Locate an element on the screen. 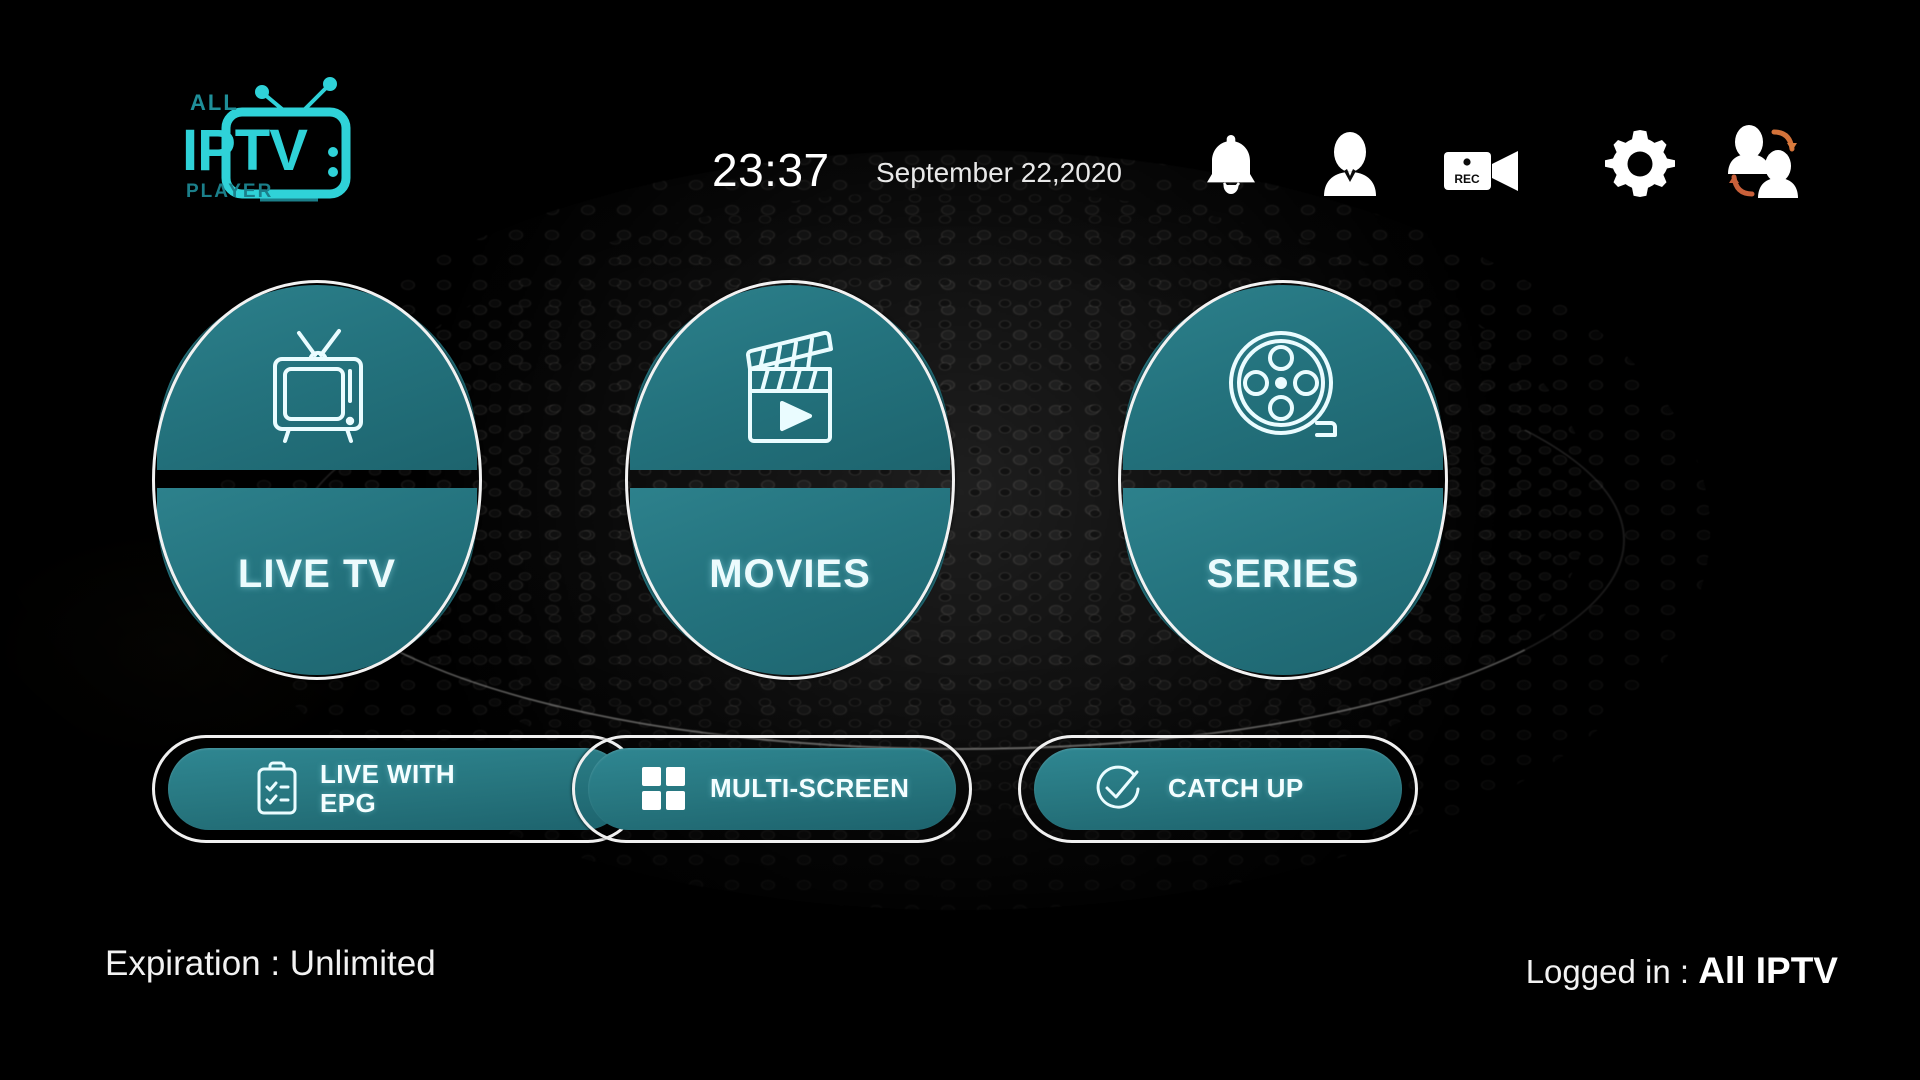 The image size is (1920, 1080). logged-in-username: All IPTV is located at coordinates (1768, 970).